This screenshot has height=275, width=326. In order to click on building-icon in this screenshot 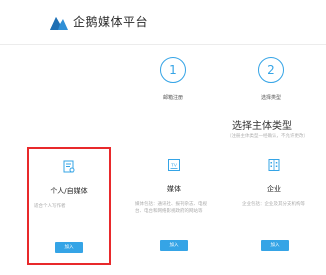, I will do `click(274, 165)`.